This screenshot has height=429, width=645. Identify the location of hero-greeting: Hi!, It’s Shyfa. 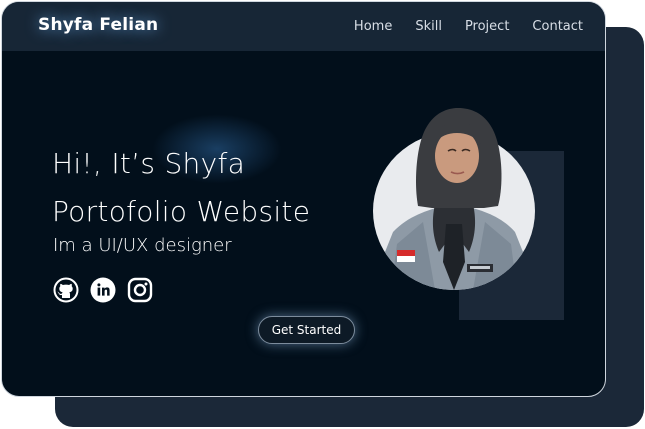
(149, 163).